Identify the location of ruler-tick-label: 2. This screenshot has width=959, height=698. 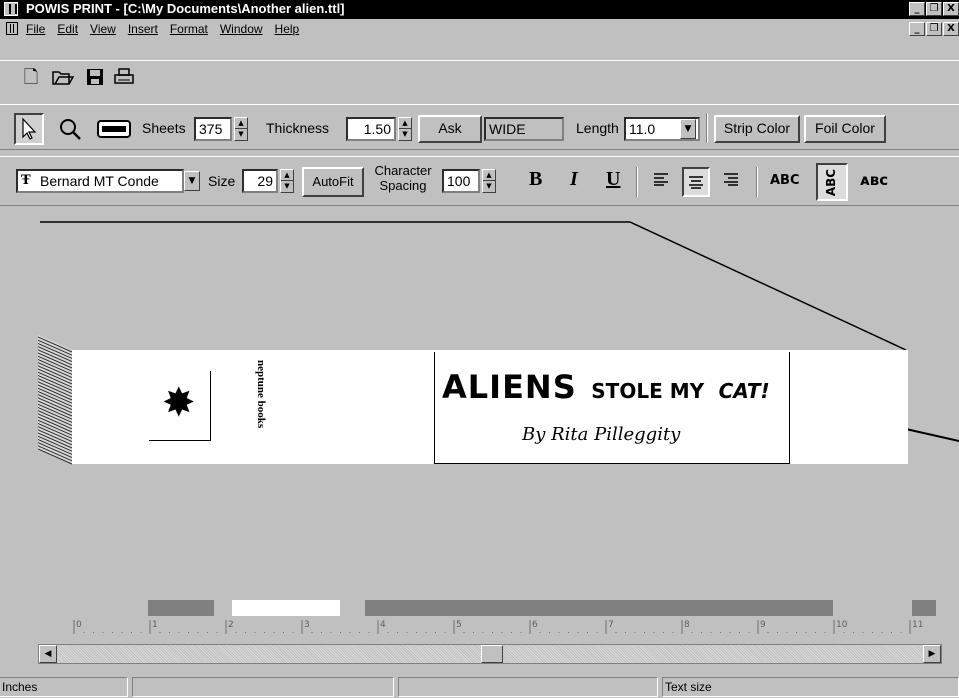
(231, 625).